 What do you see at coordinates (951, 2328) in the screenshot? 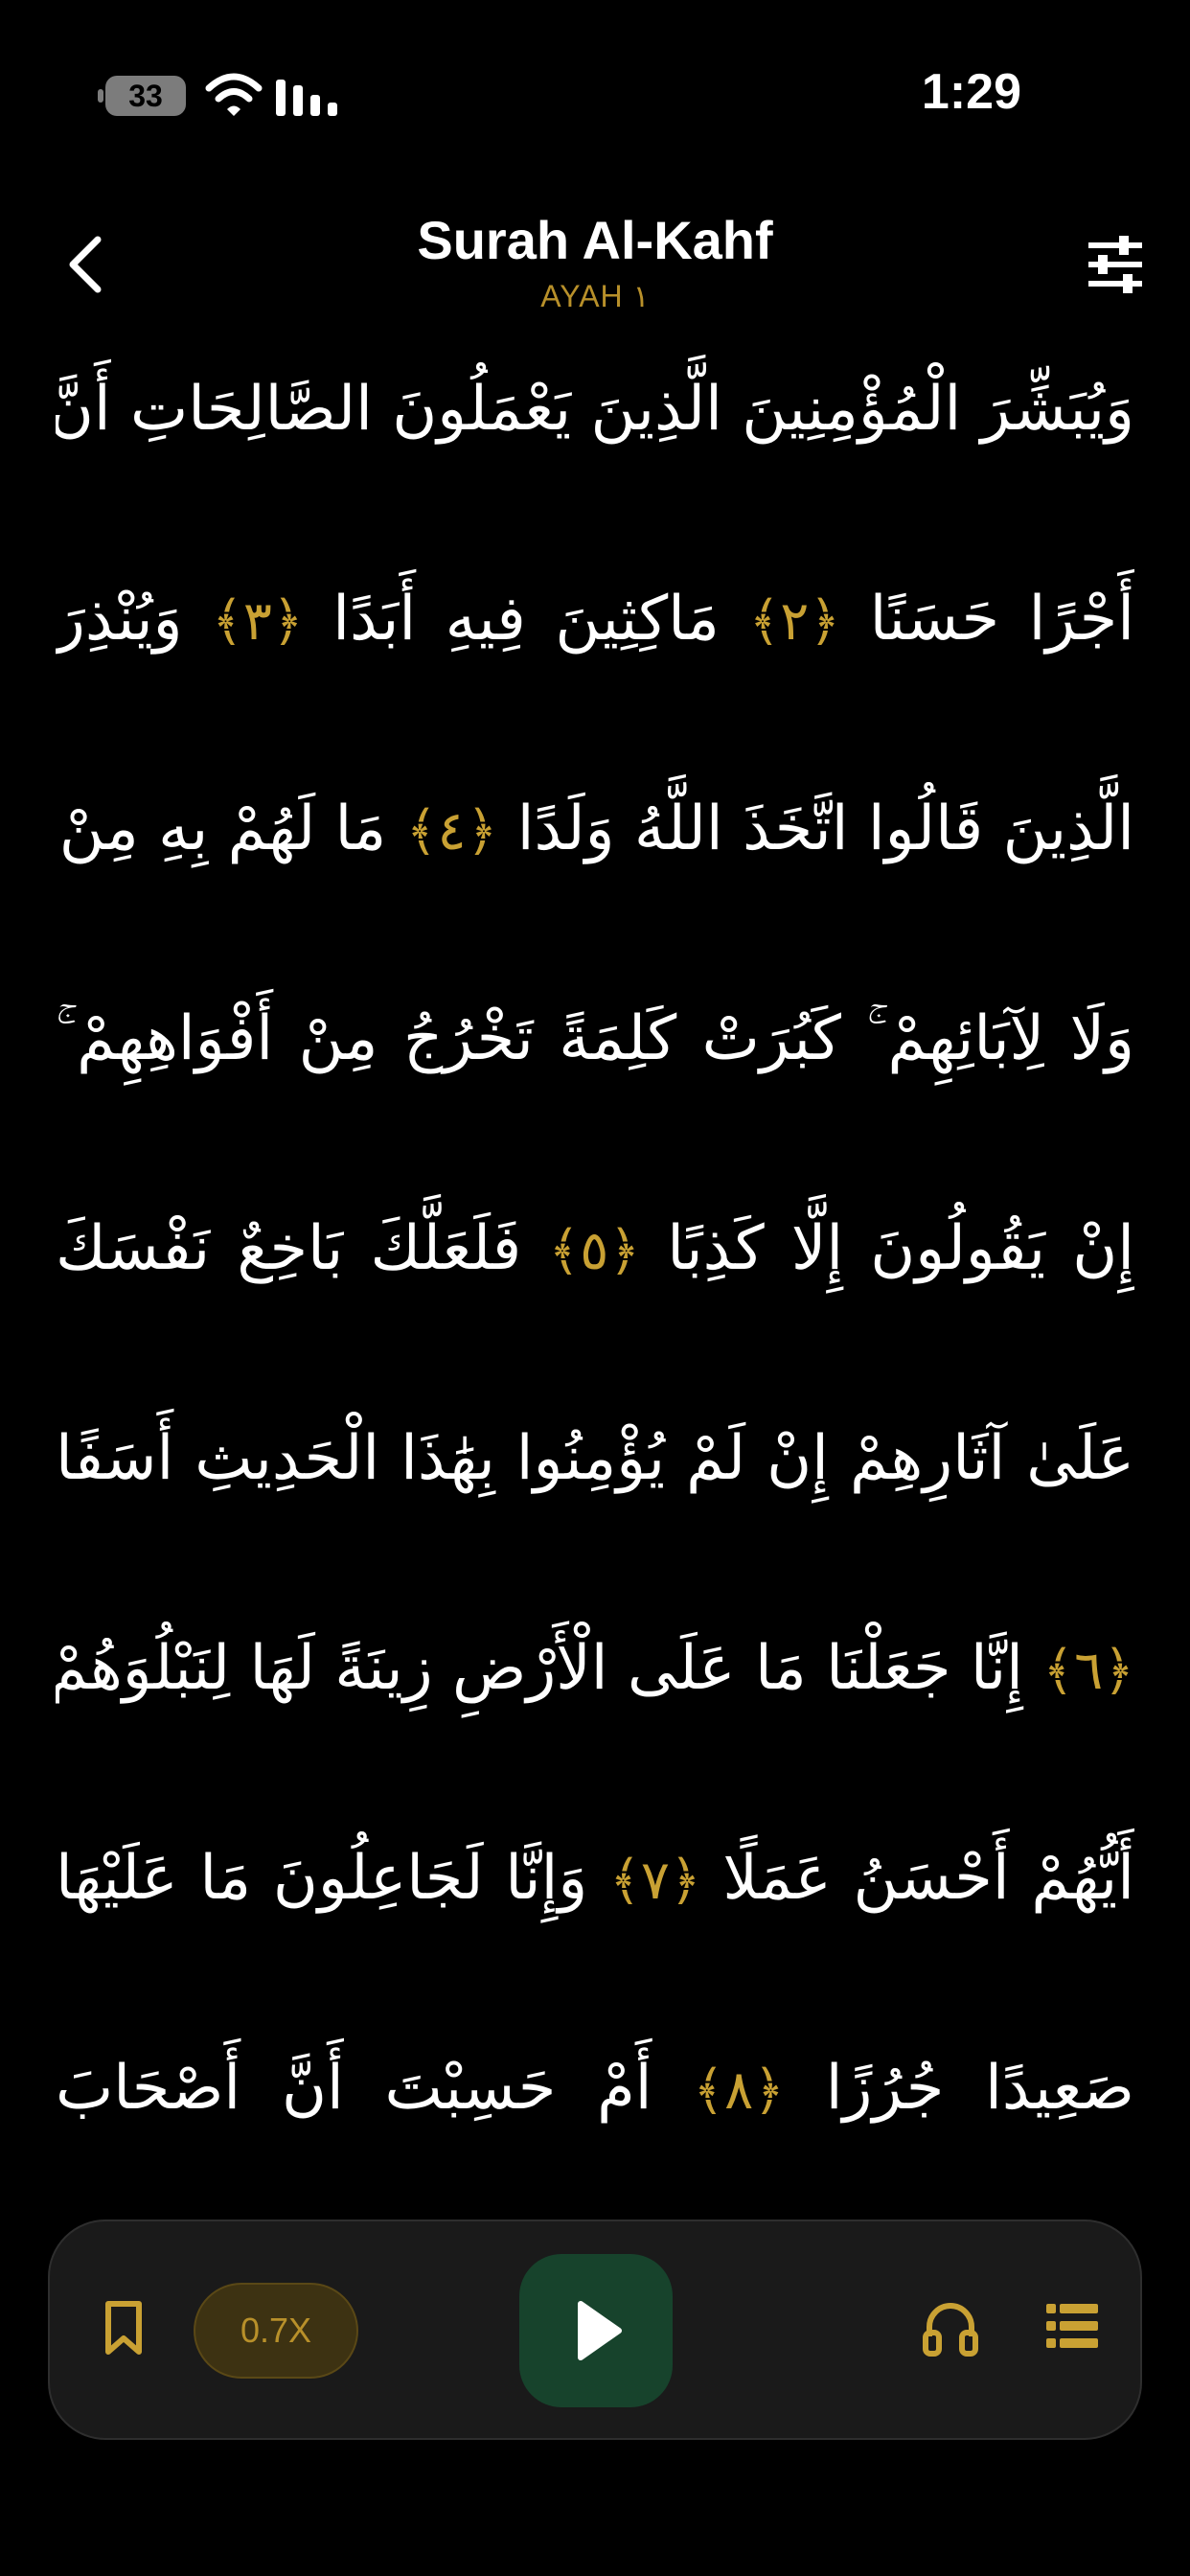
I see `headphones-icon` at bounding box center [951, 2328].